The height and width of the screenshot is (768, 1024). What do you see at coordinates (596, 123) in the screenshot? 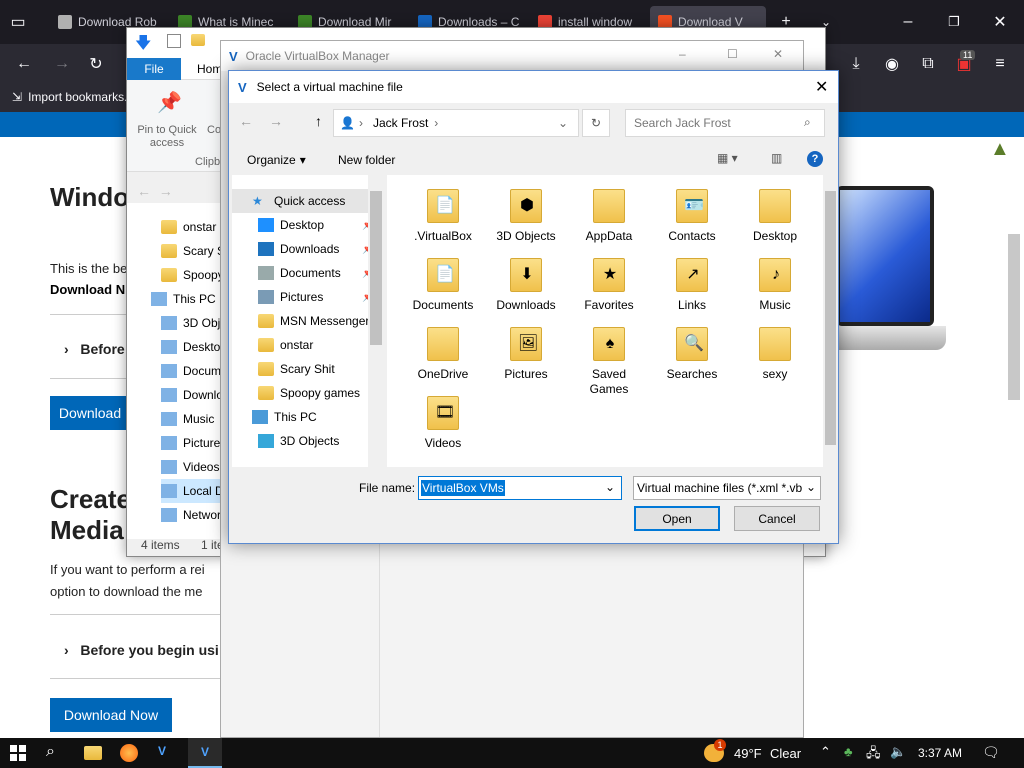
I see `refresh-icon: ↻` at bounding box center [596, 123].